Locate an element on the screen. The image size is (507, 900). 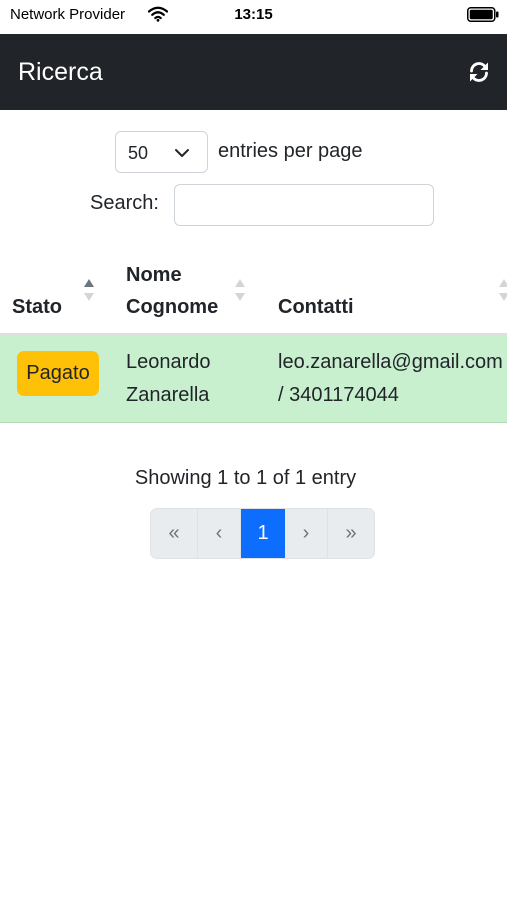
next-page-button: › is located at coordinates (306, 533).